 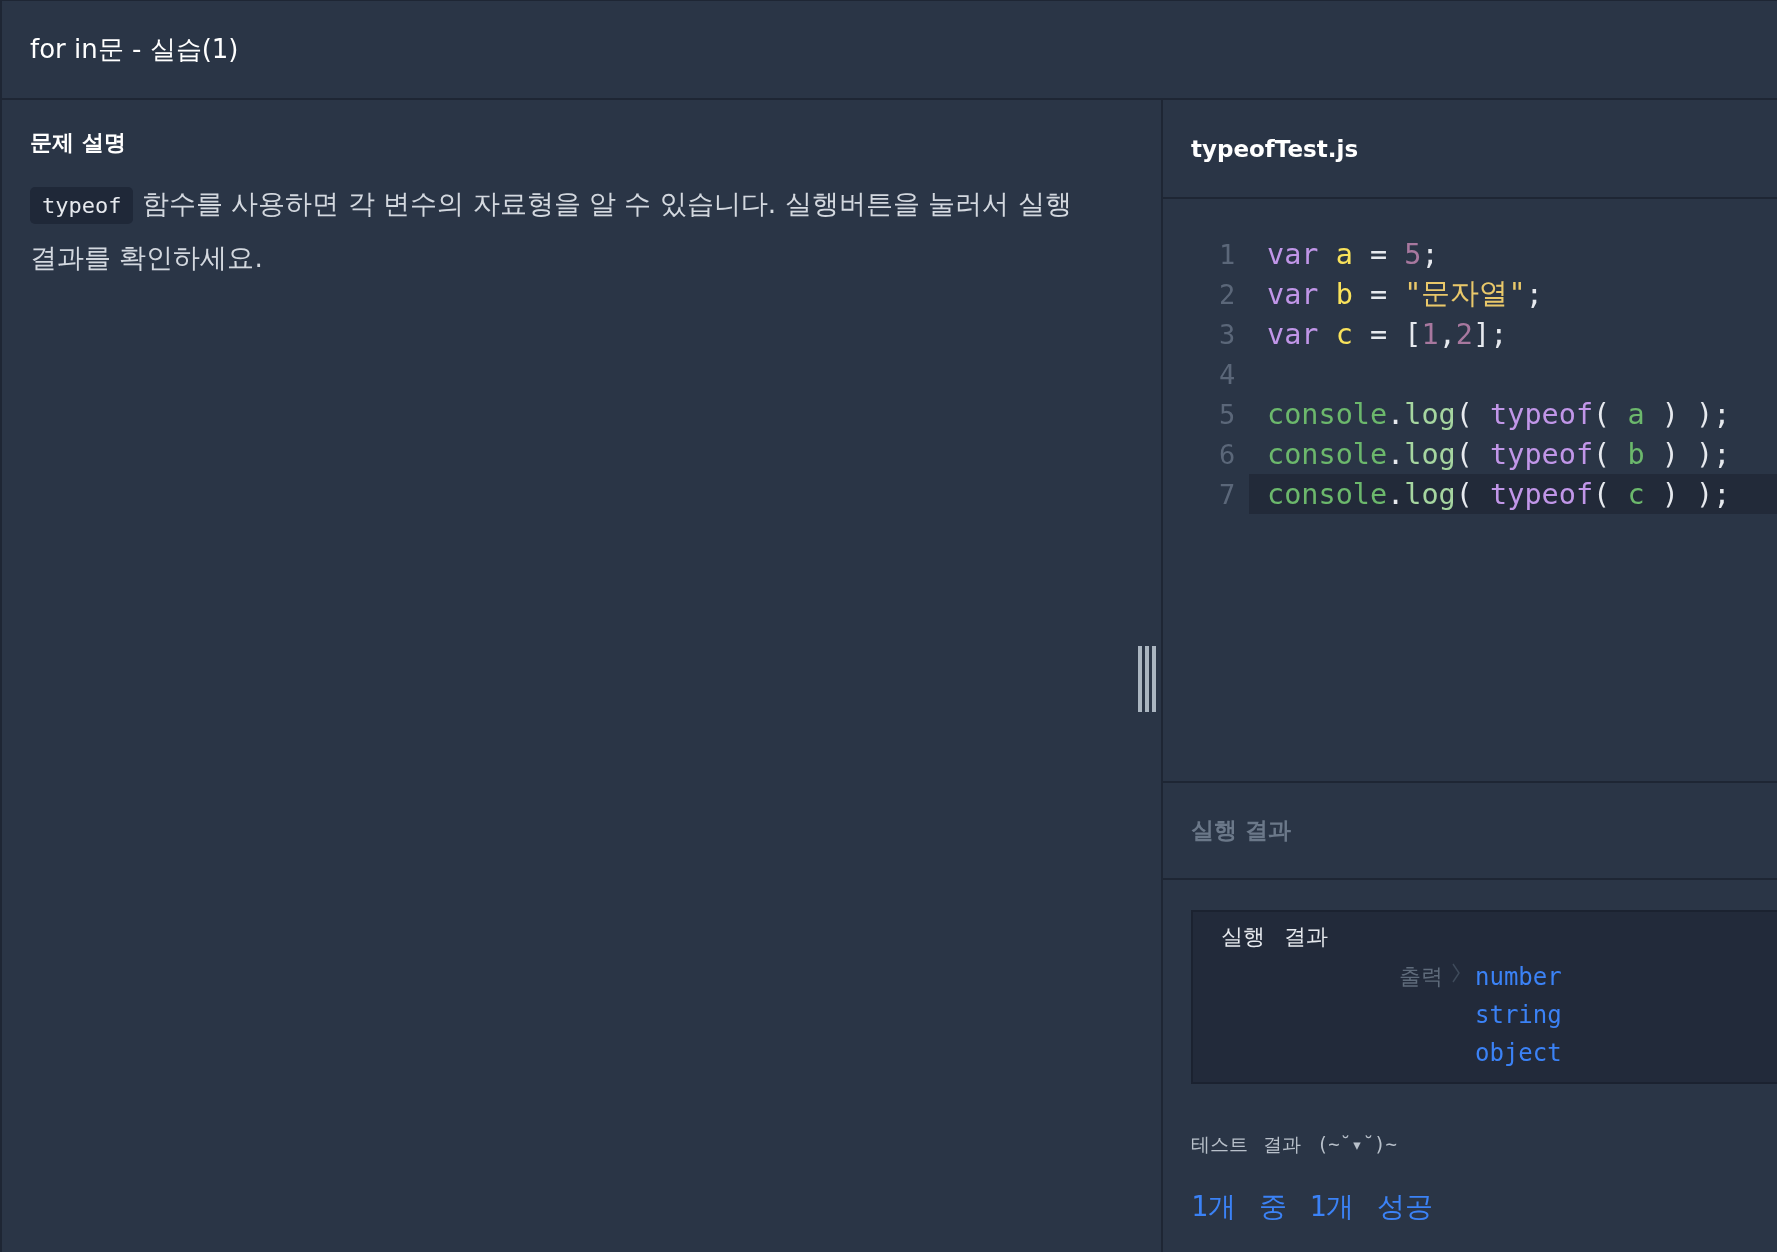 What do you see at coordinates (1353, 254) in the screenshot?
I see `code-line: var a = 5;` at bounding box center [1353, 254].